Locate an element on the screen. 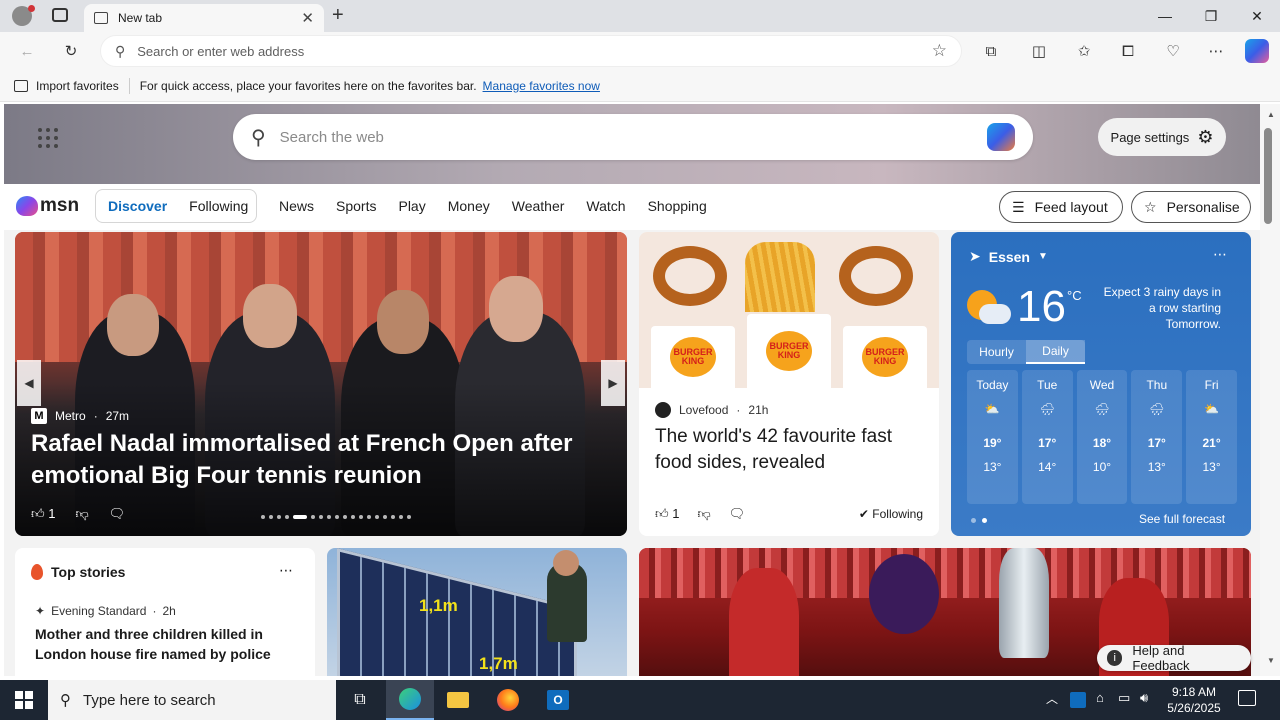  apps-grid-icon is located at coordinates (48, 138).